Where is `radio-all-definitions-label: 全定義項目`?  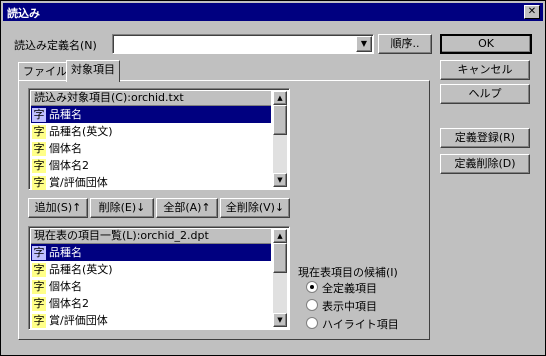 radio-all-definitions-label: 全定義項目 is located at coordinates (349, 288).